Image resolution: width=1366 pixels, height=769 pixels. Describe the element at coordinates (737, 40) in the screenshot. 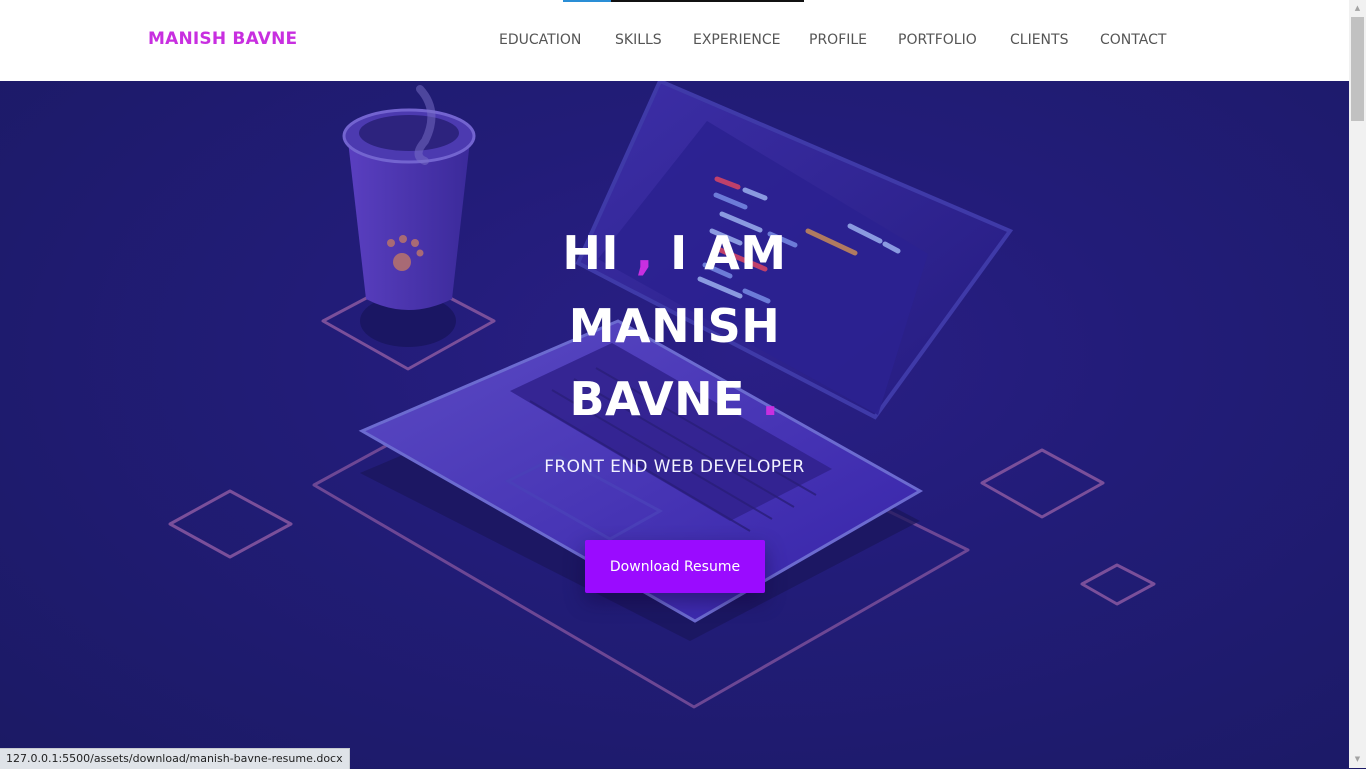

I see `nav-link-experience: EXPERIENCE` at that location.